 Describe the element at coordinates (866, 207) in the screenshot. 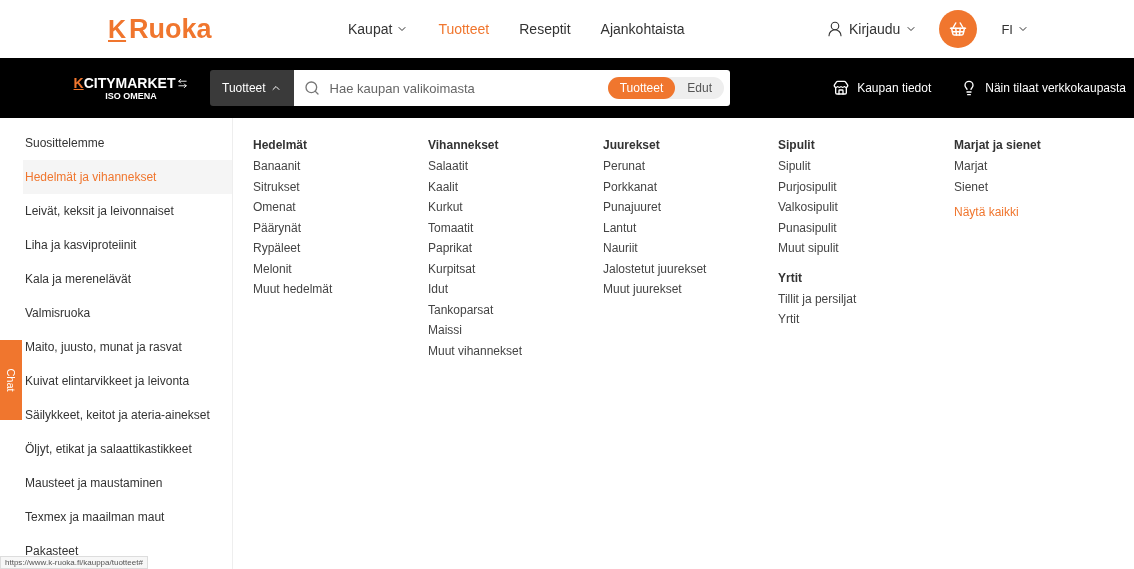

I see `subcategory-link: Valkosipulit` at that location.